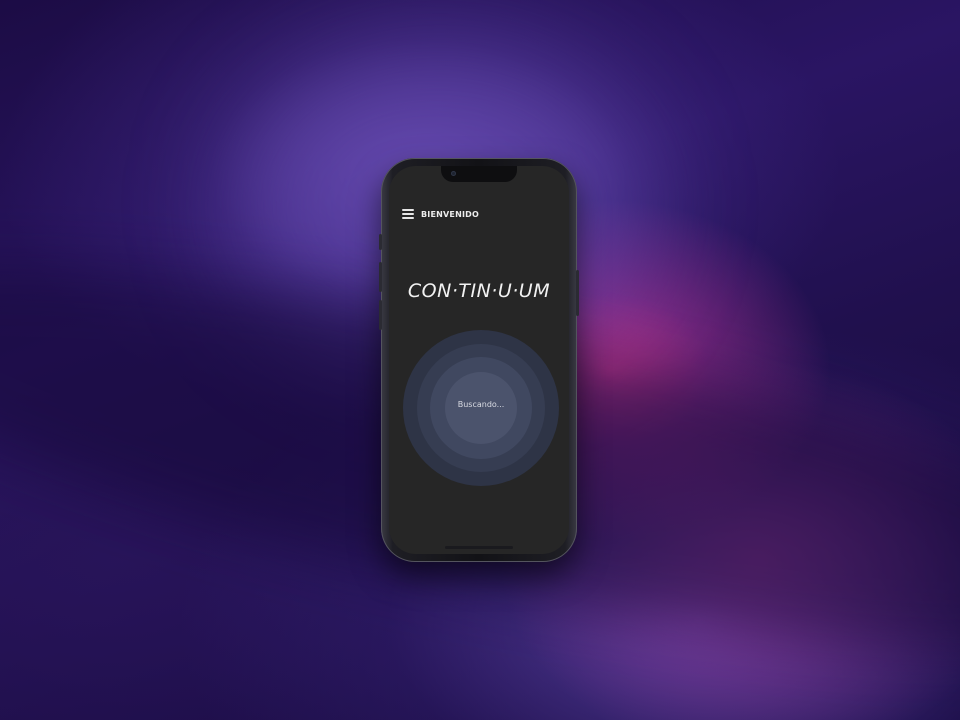 This screenshot has width=960, height=720. I want to click on brand-logo-text: CON·TIN·U·UM, so click(479, 291).